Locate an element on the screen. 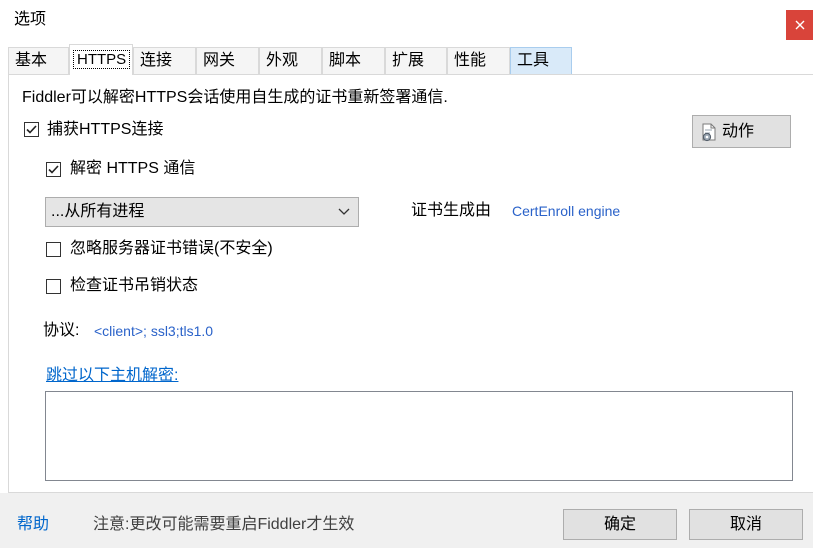 The height and width of the screenshot is (548, 813). tab-scripting: 脚本 is located at coordinates (353, 60).